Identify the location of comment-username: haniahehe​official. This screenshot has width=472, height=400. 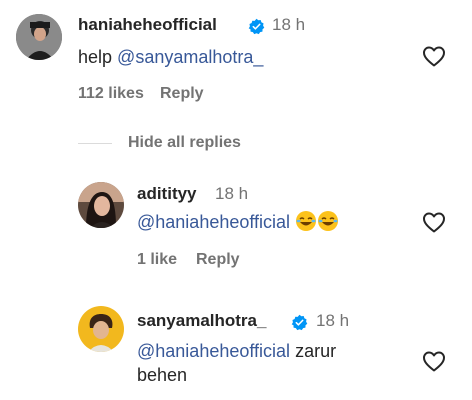
(147, 25).